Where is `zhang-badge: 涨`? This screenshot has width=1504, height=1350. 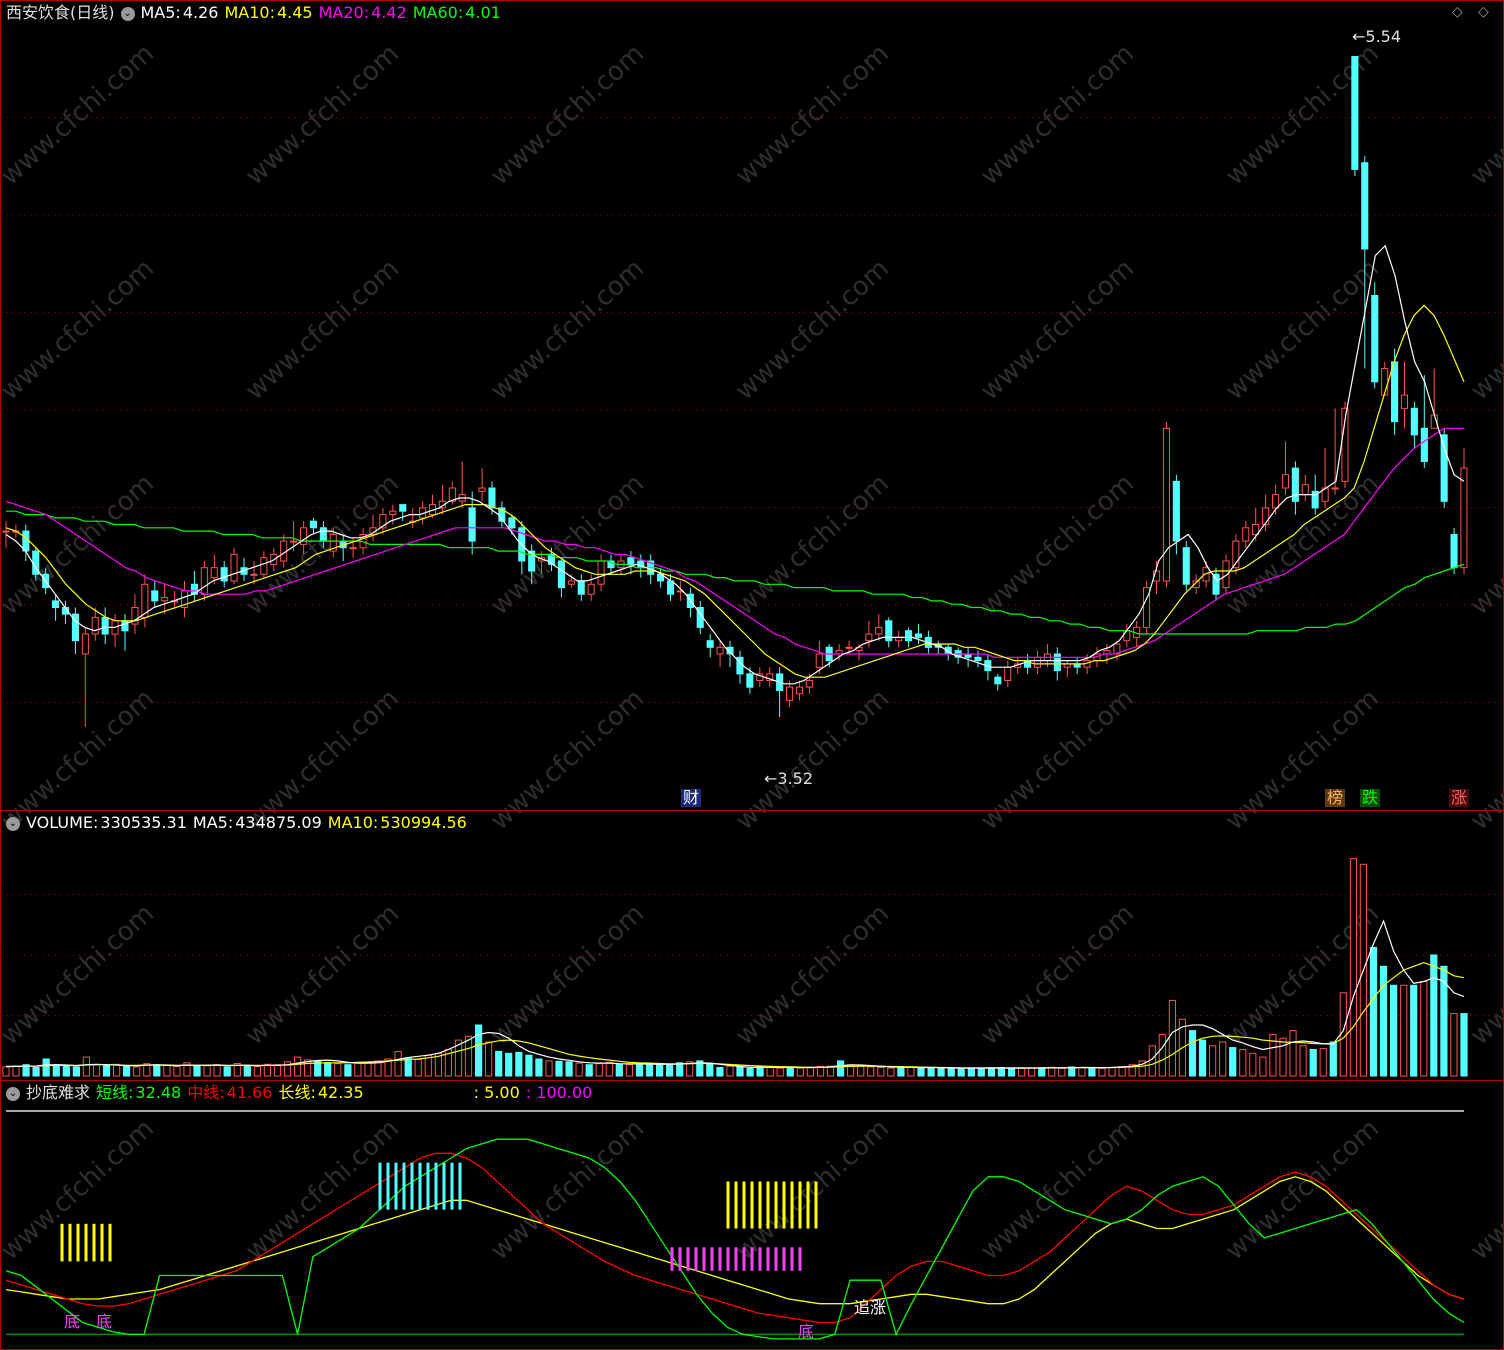 zhang-badge: 涨 is located at coordinates (1459, 798).